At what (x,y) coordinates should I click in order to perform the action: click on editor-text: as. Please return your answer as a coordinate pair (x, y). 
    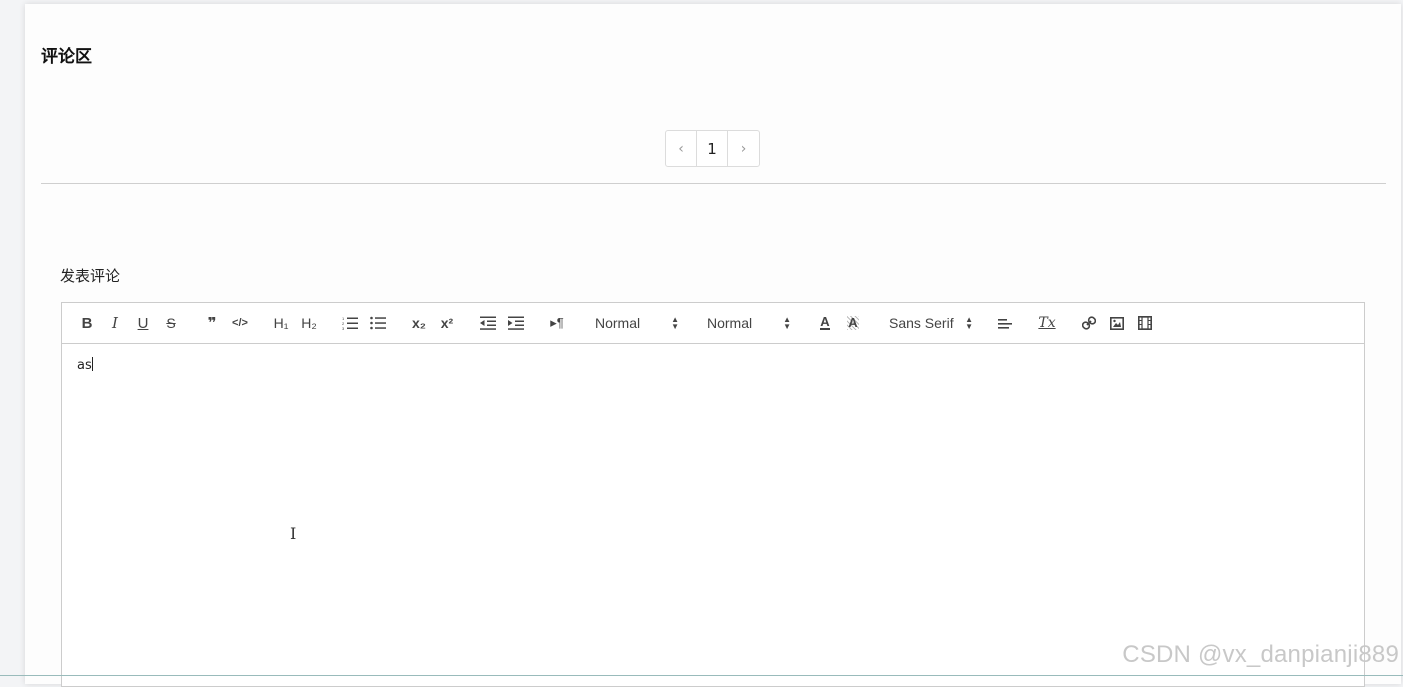
    Looking at the image, I should click on (84, 365).